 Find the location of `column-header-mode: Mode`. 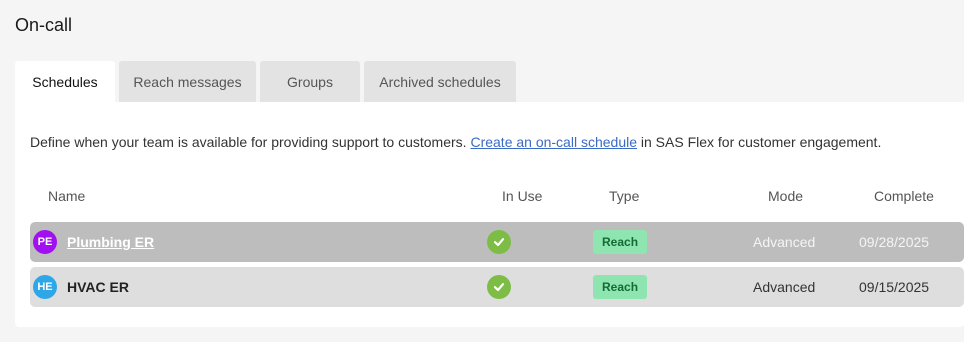

column-header-mode: Mode is located at coordinates (785, 196).